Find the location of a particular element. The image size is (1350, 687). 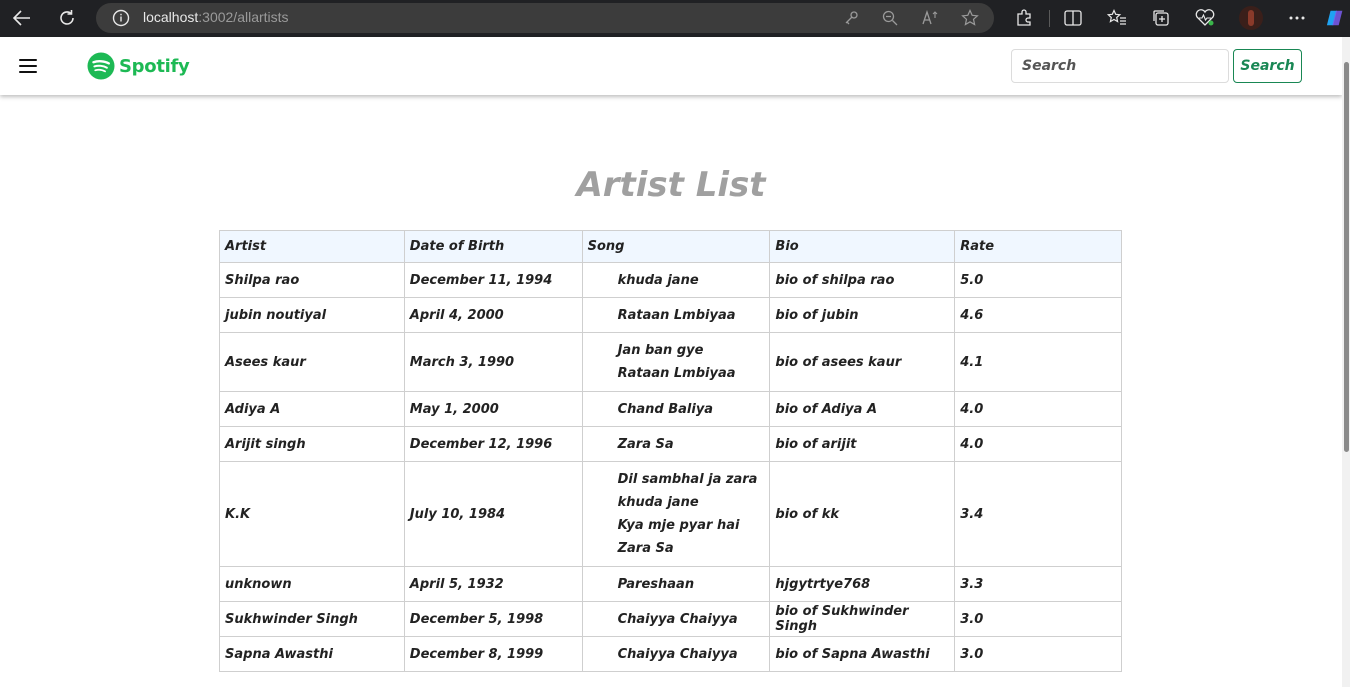

bio-cell: bio of shilpa rao is located at coordinates (862, 280).